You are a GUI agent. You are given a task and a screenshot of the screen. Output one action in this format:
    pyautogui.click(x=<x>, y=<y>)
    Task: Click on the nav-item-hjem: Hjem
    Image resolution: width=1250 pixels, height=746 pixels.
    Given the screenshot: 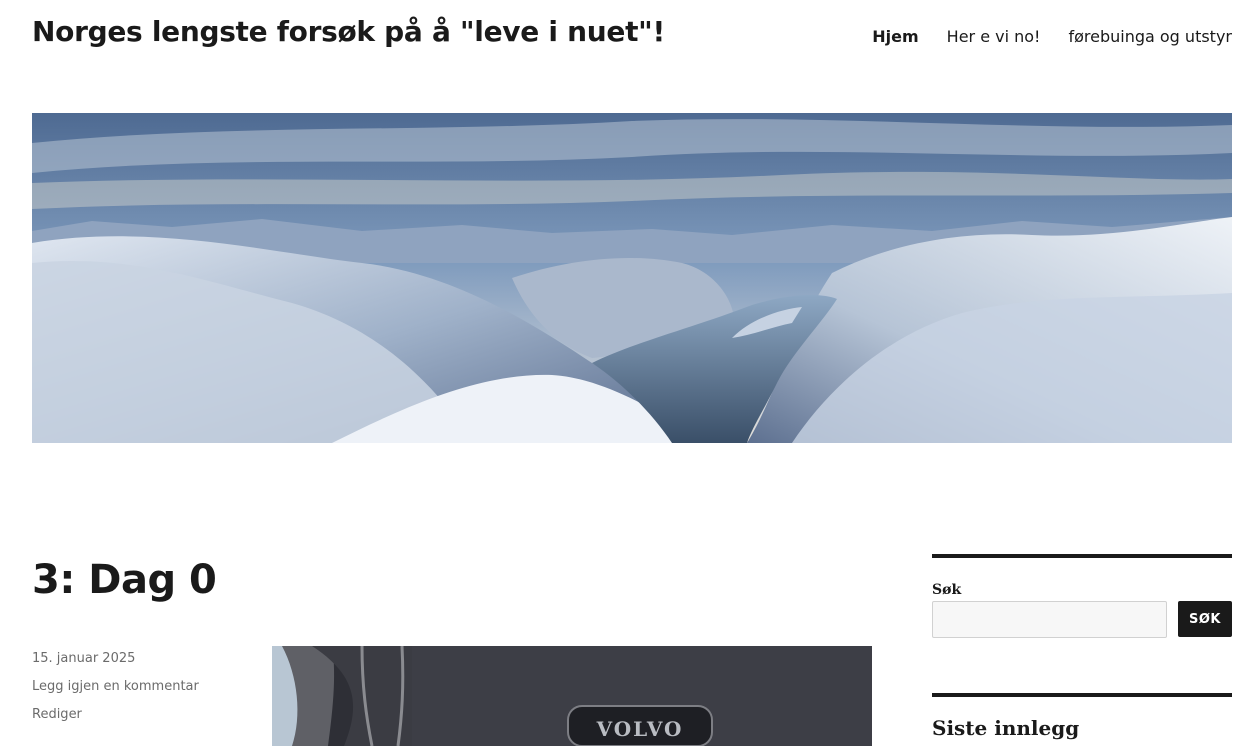 What is the action you would take?
    pyautogui.click(x=895, y=37)
    